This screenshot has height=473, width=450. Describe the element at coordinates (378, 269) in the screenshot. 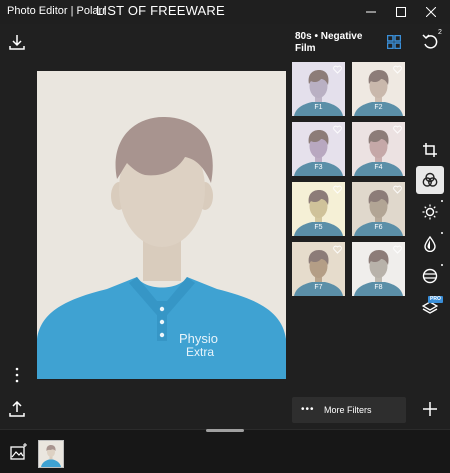

I see `filter-tile-f8: F8` at that location.